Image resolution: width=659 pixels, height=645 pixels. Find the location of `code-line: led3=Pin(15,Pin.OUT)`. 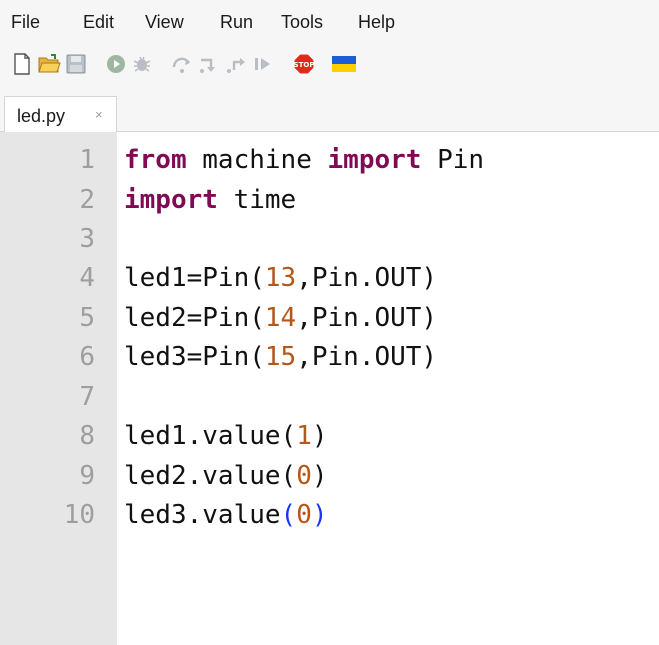

code-line: led3=Pin(15,Pin.OUT) is located at coordinates (280, 357).